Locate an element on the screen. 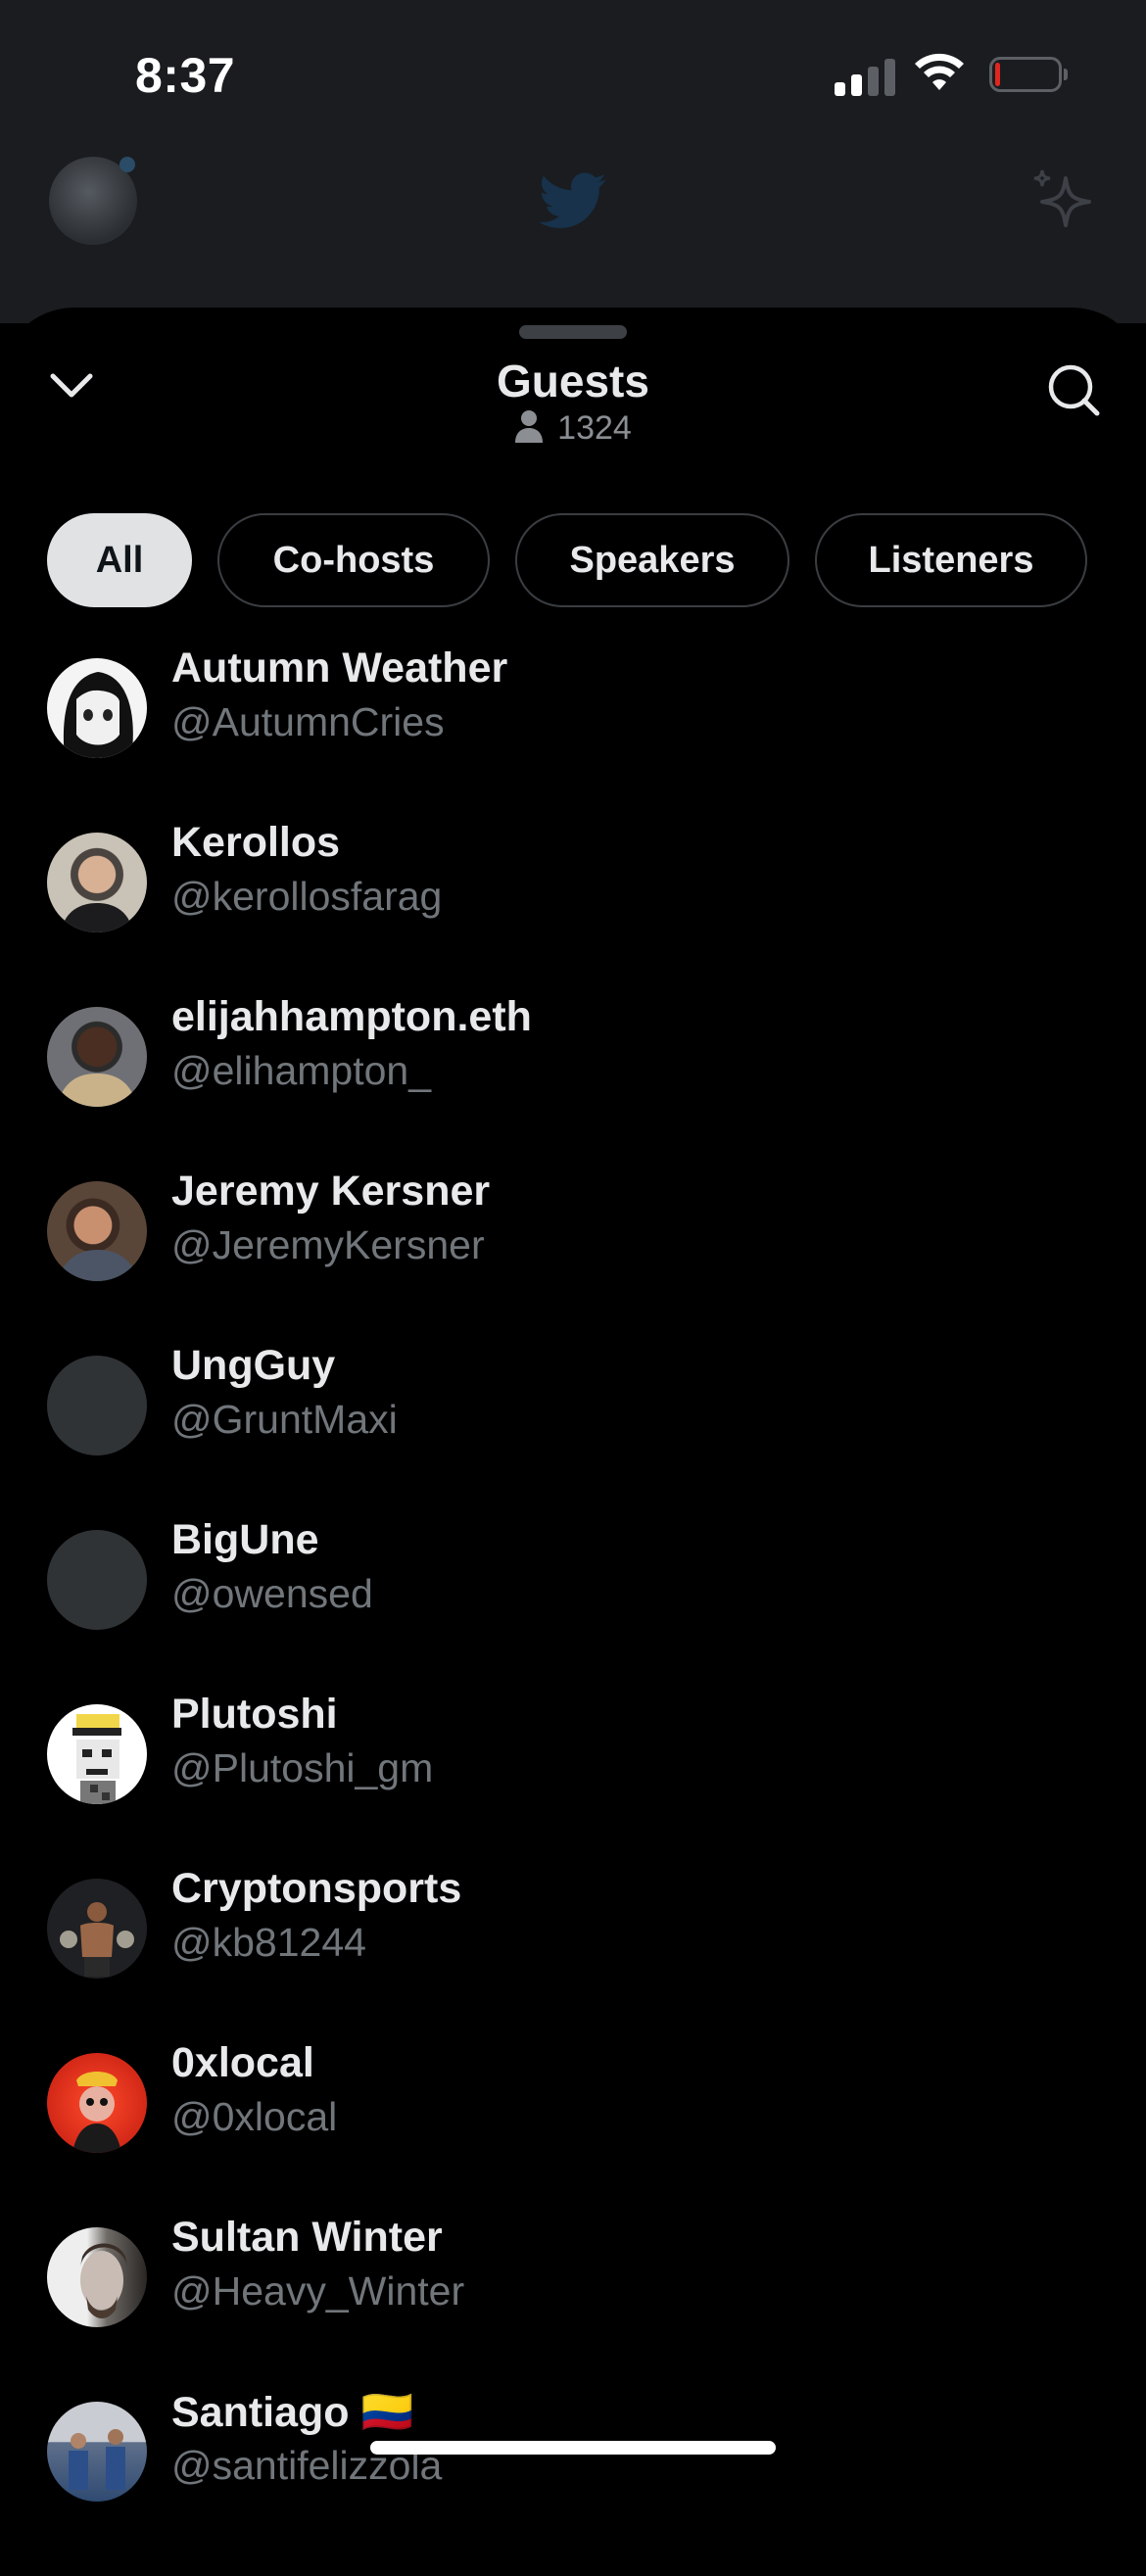 The image size is (1146, 2576). guest-handle: @kb81244 is located at coordinates (268, 1943).